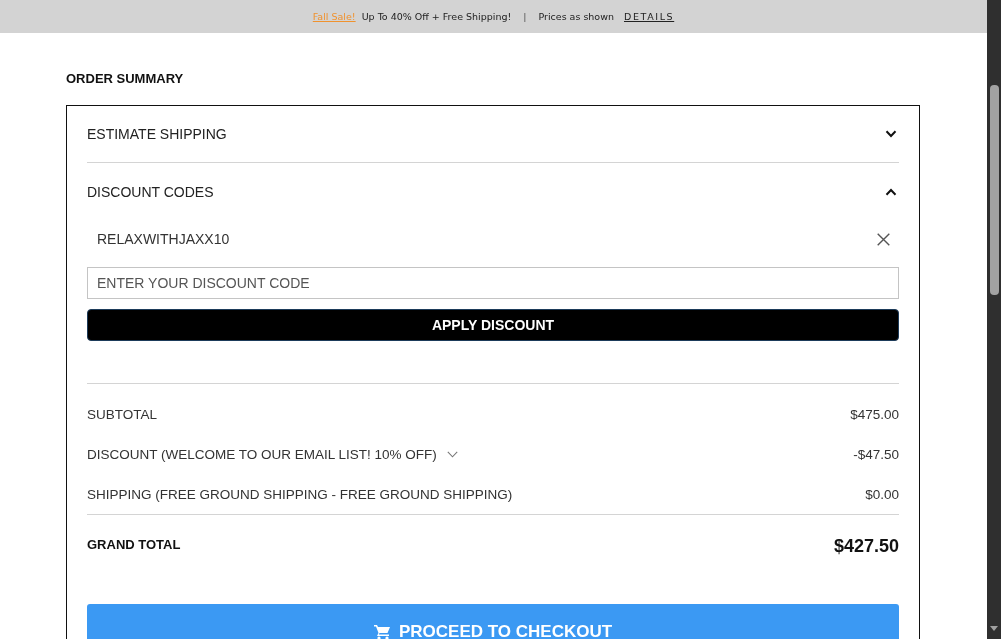 The image size is (1001, 639). I want to click on accordion-header: ESTIMATE SHIPPING, so click(493, 134).